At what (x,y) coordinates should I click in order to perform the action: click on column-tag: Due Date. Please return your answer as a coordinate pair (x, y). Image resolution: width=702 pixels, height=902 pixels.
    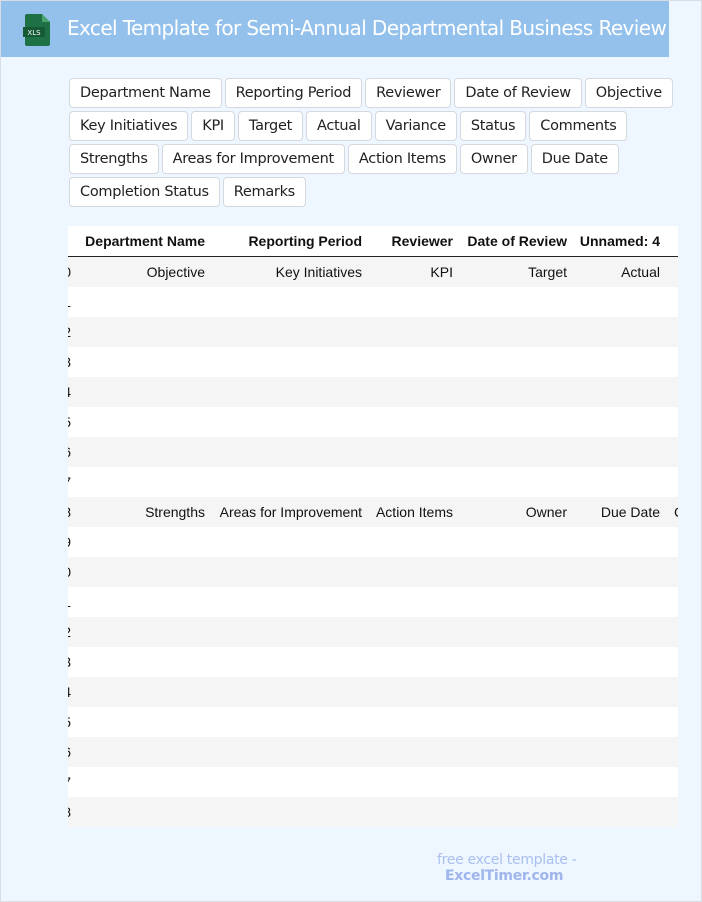
    Looking at the image, I should click on (574, 159).